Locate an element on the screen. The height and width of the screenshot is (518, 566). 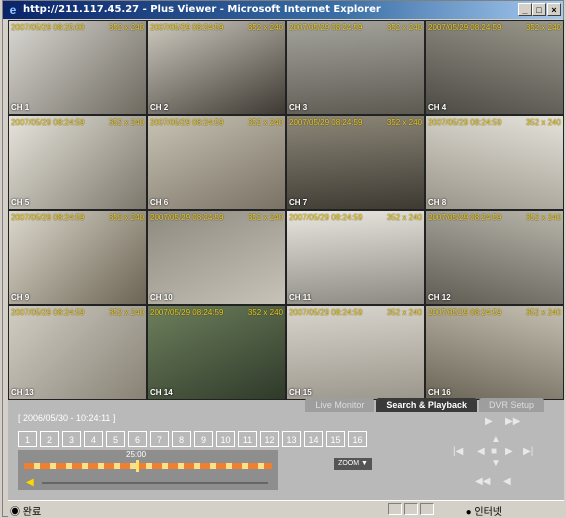
stop-icon: ■ is located at coordinates (494, 451).